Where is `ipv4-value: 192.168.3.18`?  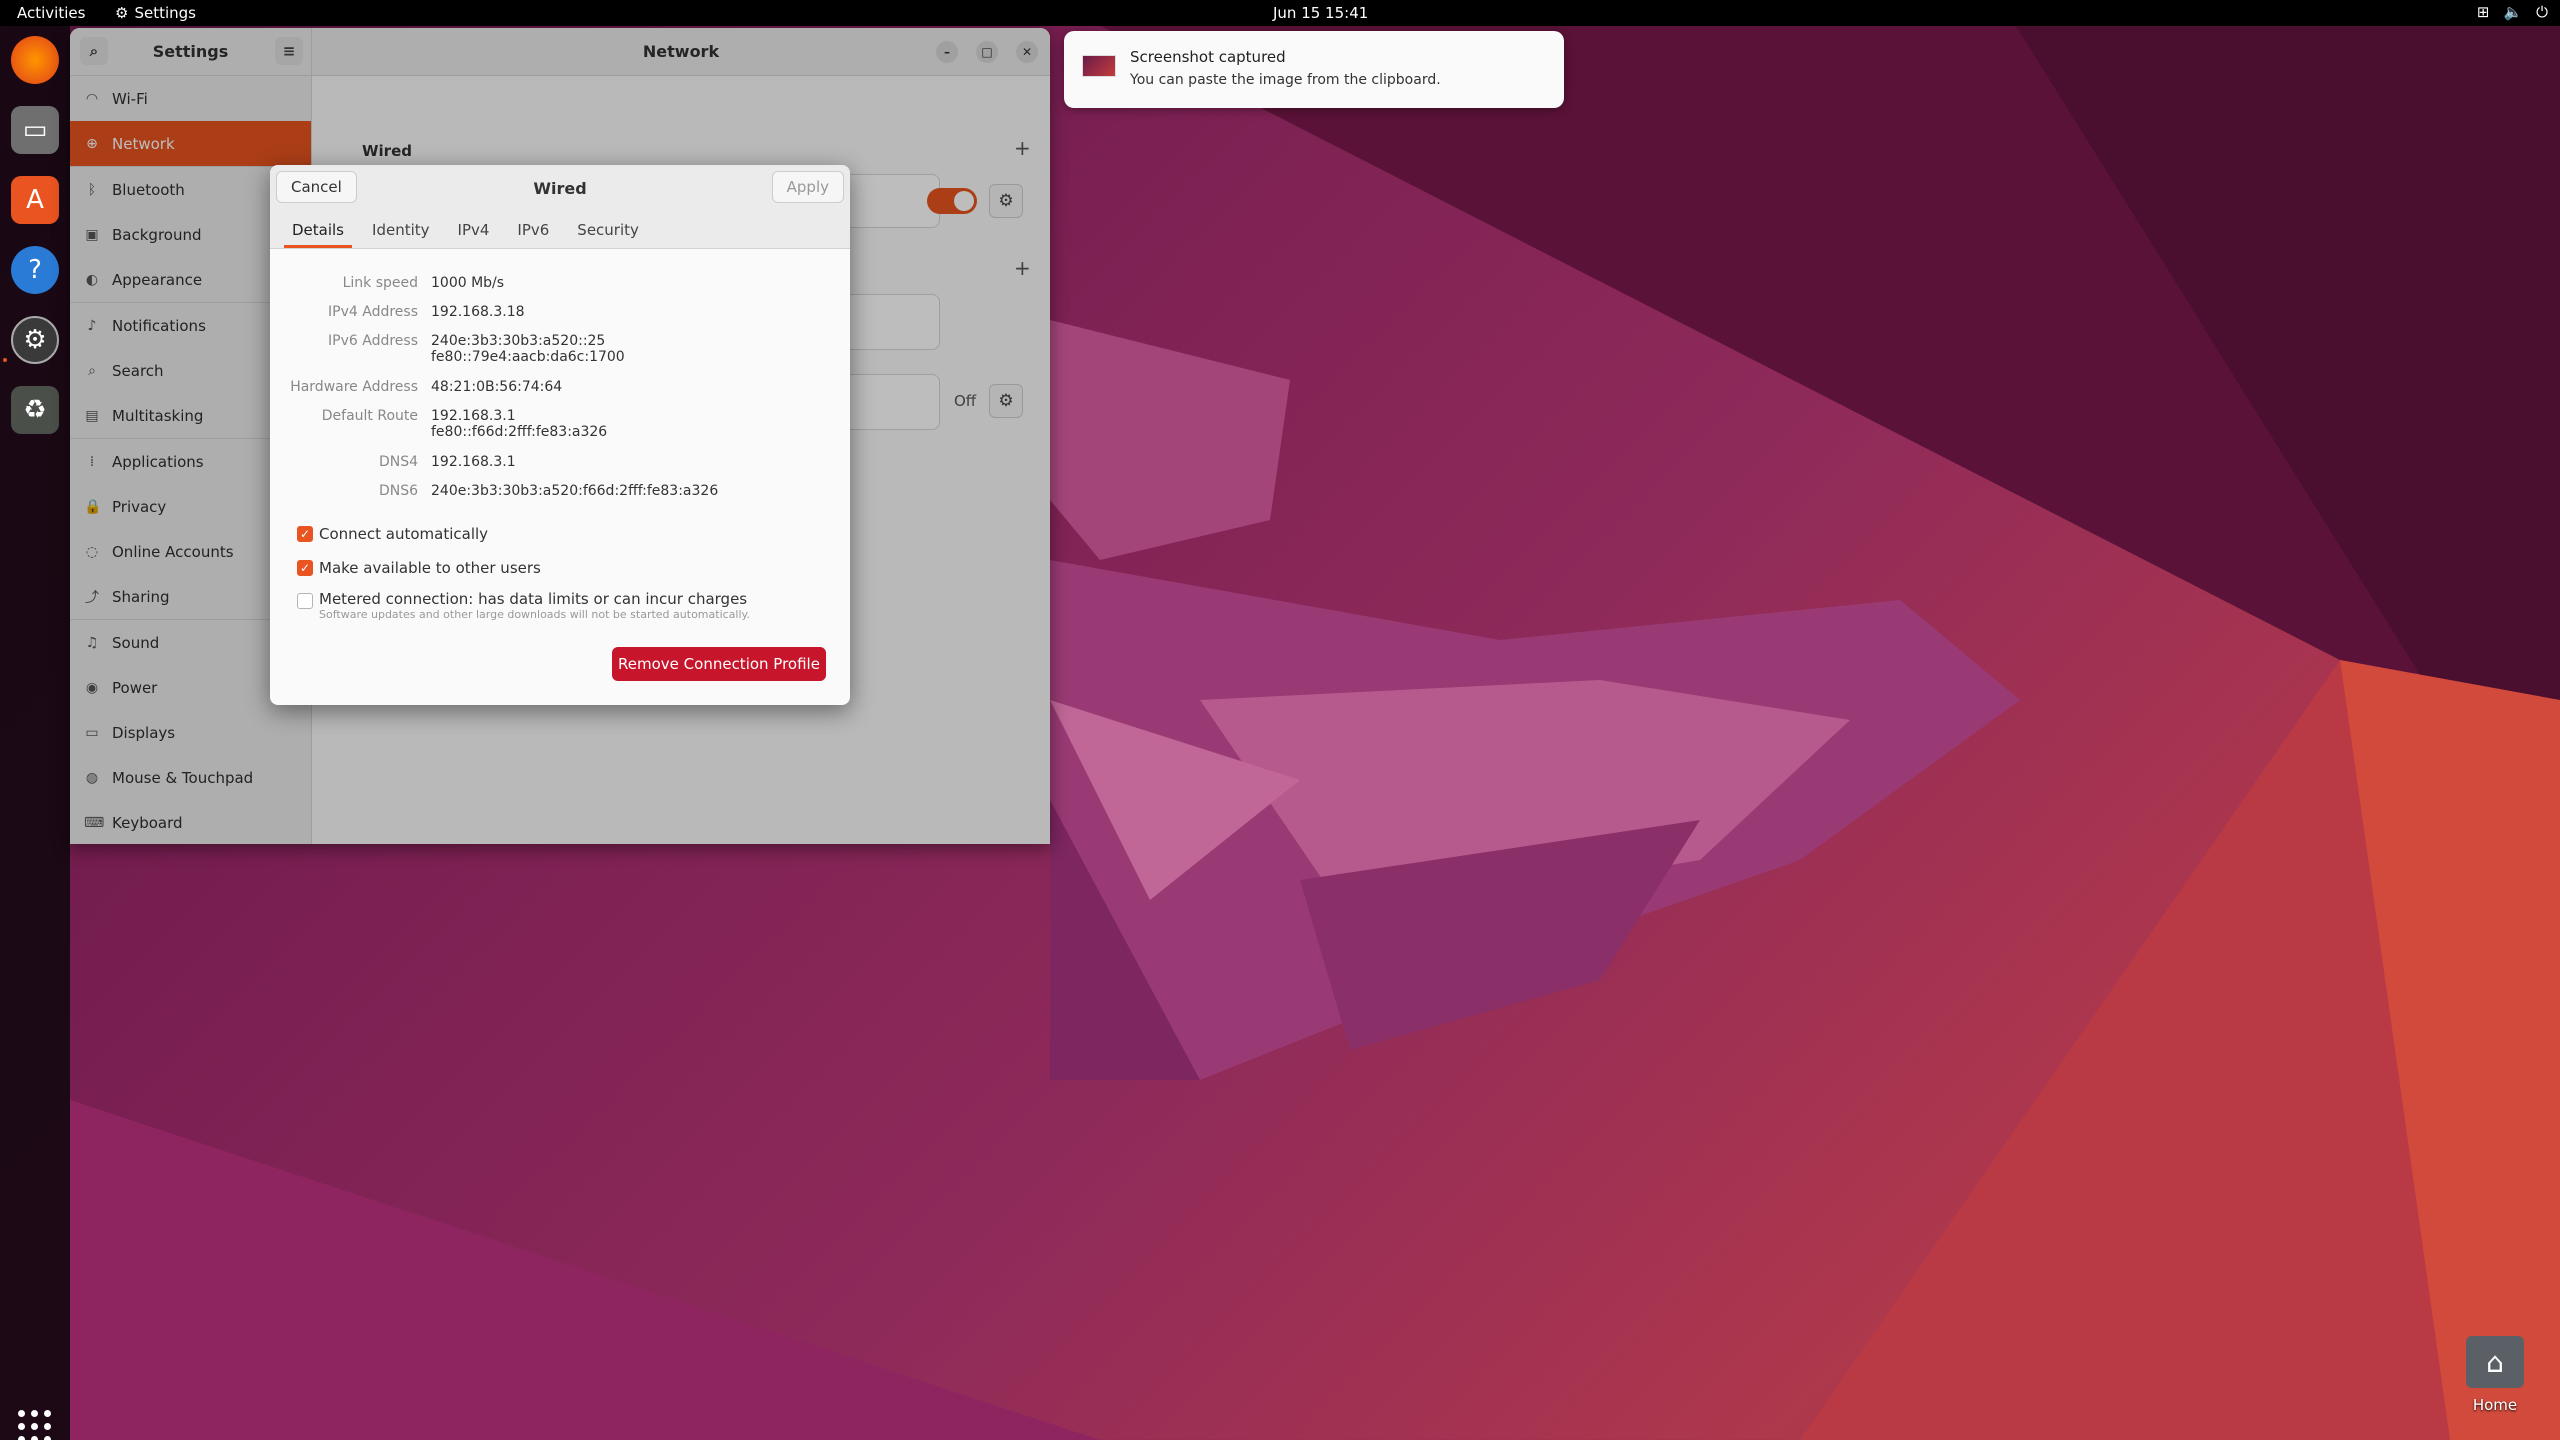
ipv4-value: 192.168.3.18 is located at coordinates (478, 312).